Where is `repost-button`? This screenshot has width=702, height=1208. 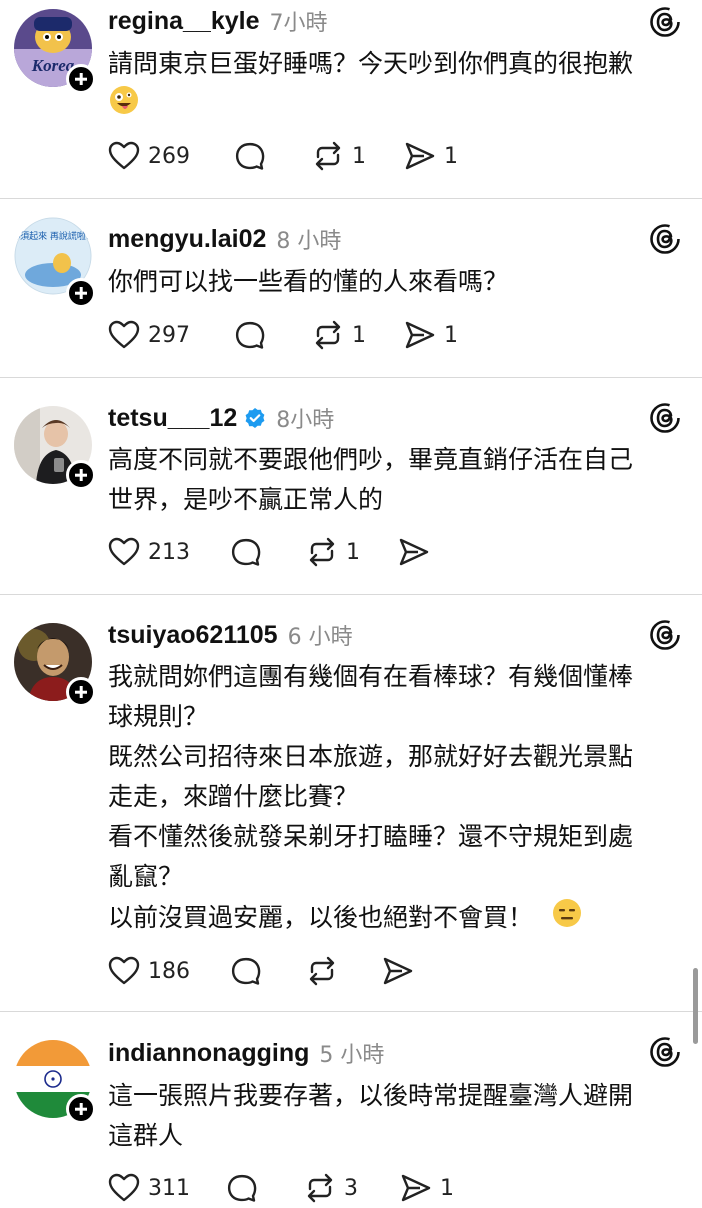 repost-button is located at coordinates (322, 971).